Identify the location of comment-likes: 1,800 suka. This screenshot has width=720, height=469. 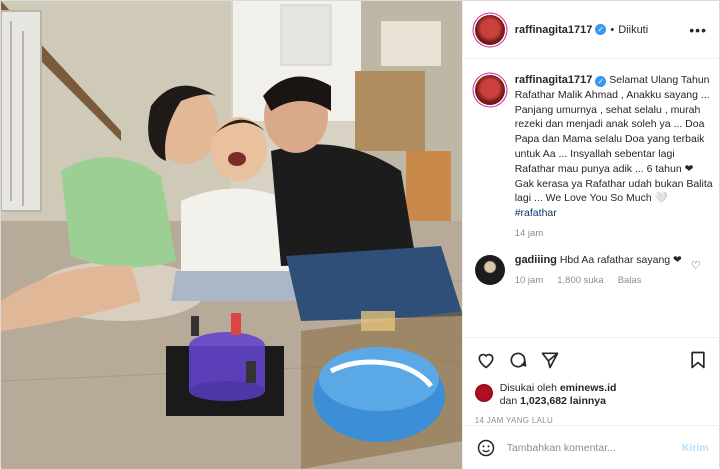
(580, 280).